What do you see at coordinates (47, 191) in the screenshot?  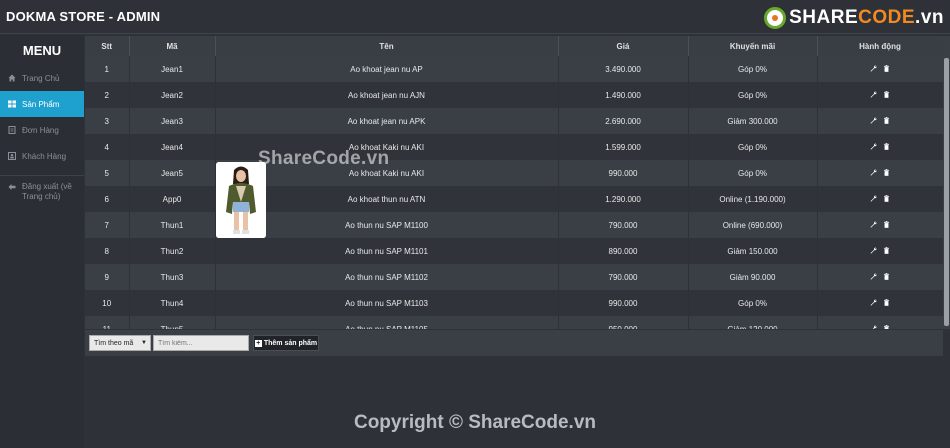 I see `logout-label: Đăng xuất (về Trang chủ)` at bounding box center [47, 191].